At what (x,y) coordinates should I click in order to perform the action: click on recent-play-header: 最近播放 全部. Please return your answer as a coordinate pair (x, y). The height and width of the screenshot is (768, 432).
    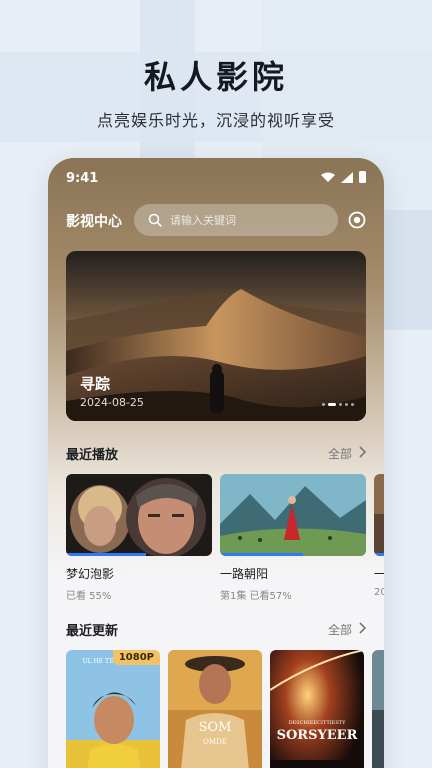
    Looking at the image, I should click on (216, 454).